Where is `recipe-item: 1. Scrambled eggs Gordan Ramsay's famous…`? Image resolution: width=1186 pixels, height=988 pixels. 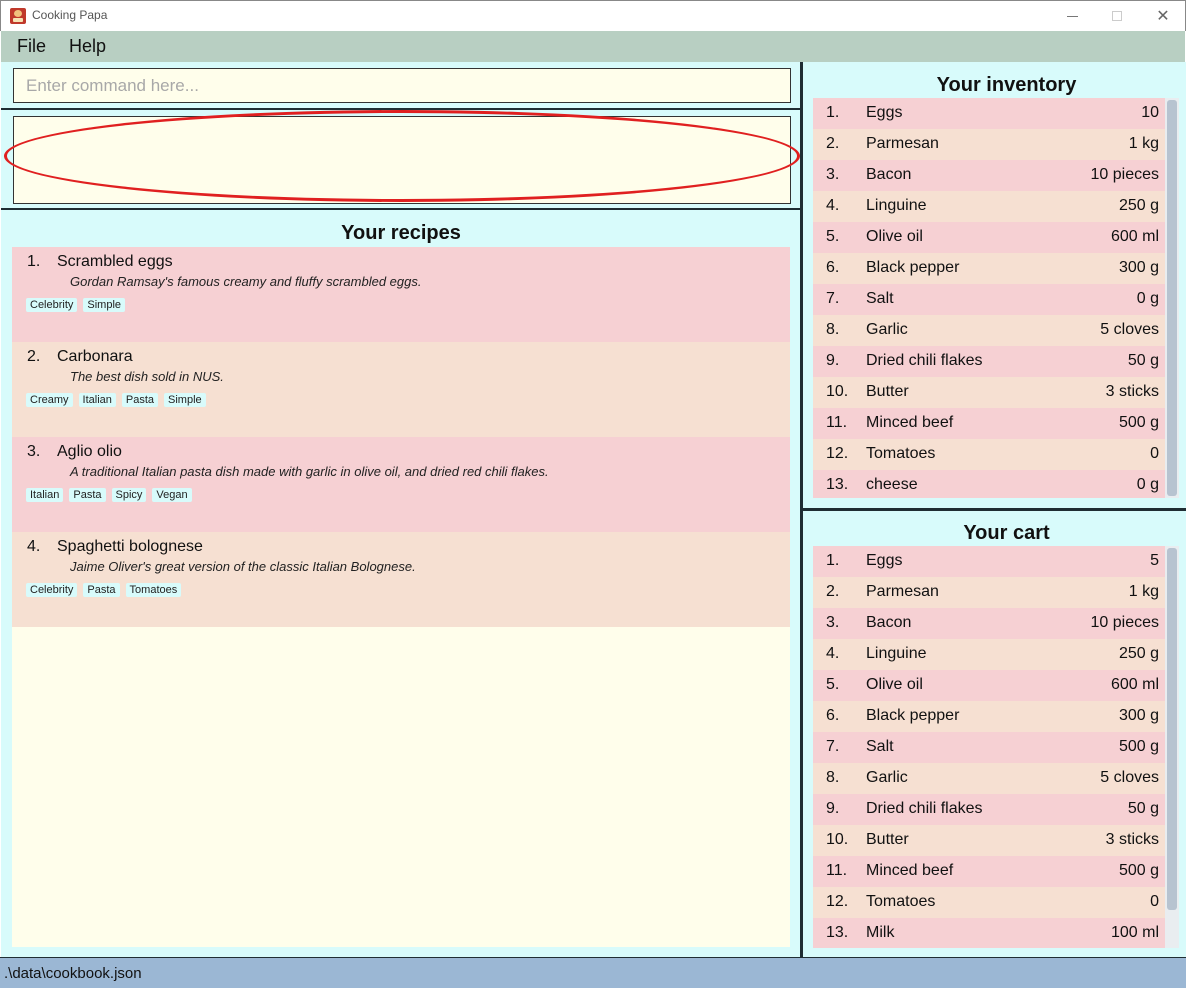 recipe-item: 1. Scrambled eggs Gordan Ramsay's famous… is located at coordinates (401, 294).